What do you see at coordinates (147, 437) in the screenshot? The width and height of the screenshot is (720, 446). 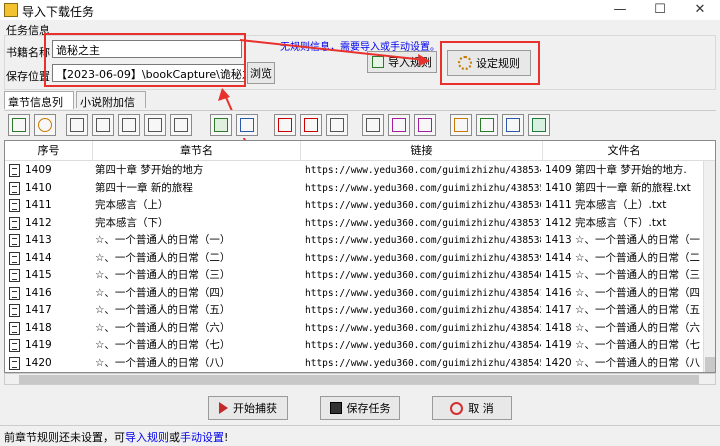 I see `status-import-rule-link: 导入规则` at bounding box center [147, 437].